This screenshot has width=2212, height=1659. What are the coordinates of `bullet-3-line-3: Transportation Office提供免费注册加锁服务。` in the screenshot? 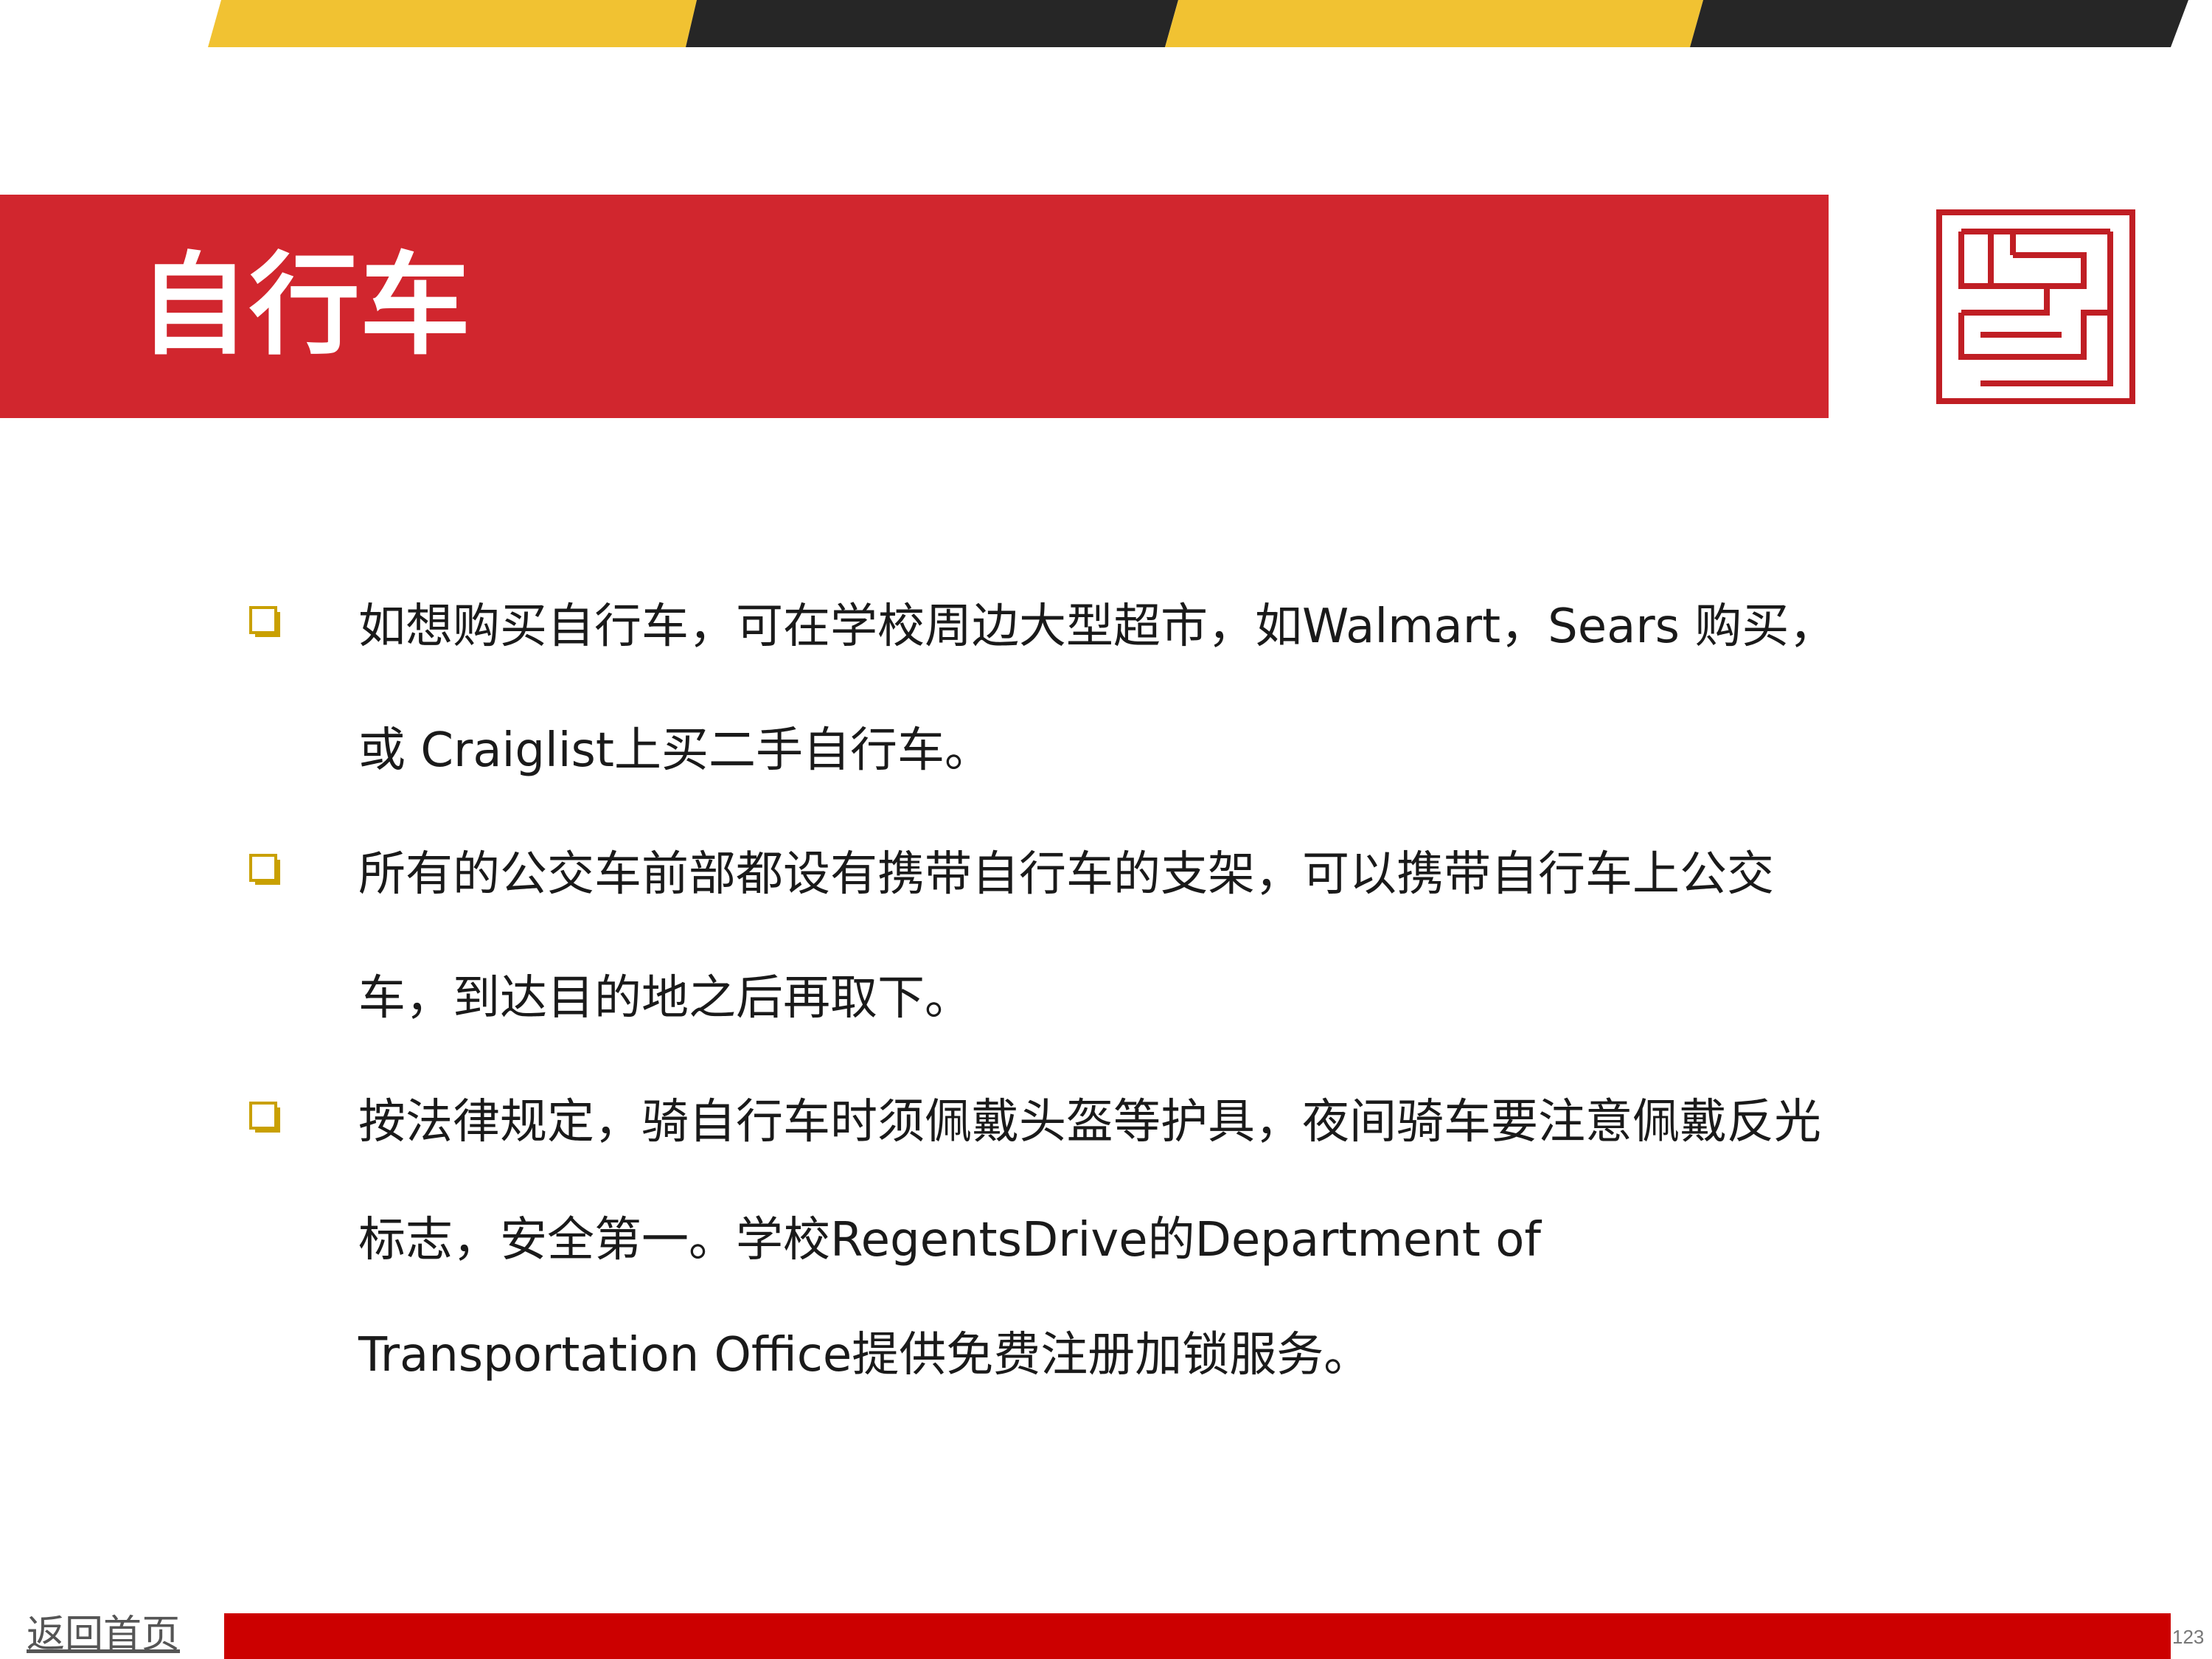 It's located at (864, 1355).